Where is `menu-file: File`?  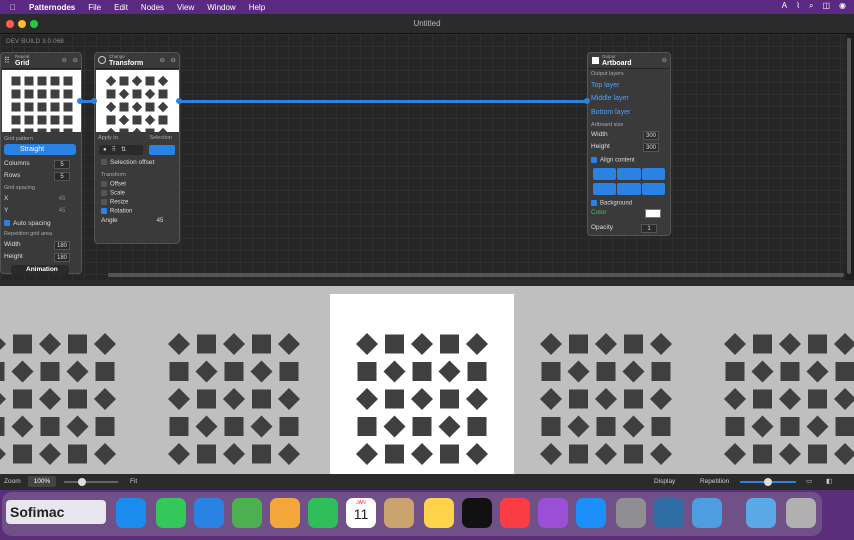 menu-file: File is located at coordinates (94, 7).